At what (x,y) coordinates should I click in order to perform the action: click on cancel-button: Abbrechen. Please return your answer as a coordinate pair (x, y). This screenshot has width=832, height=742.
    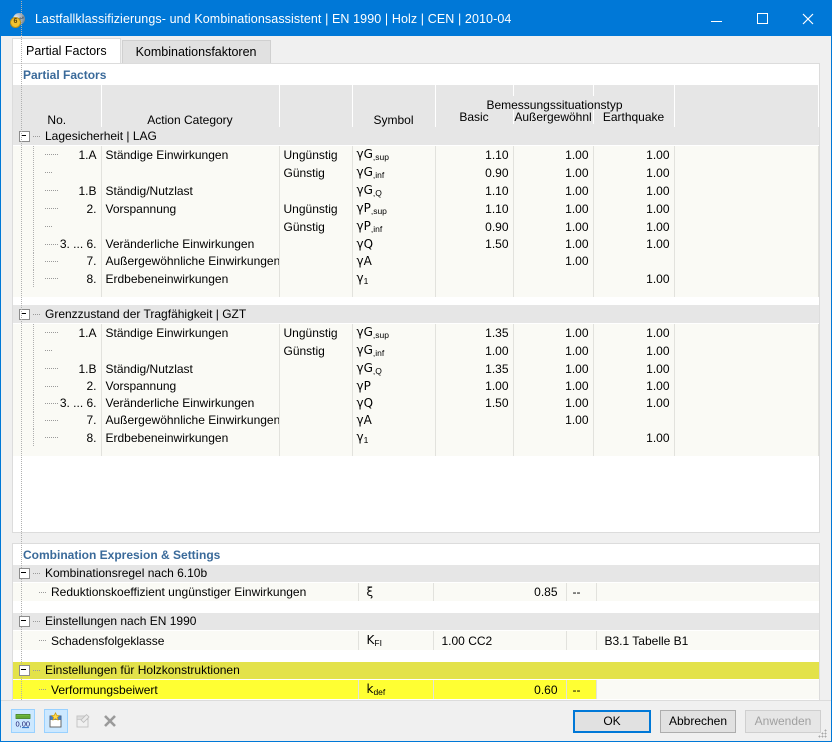
    Looking at the image, I should click on (698, 721).